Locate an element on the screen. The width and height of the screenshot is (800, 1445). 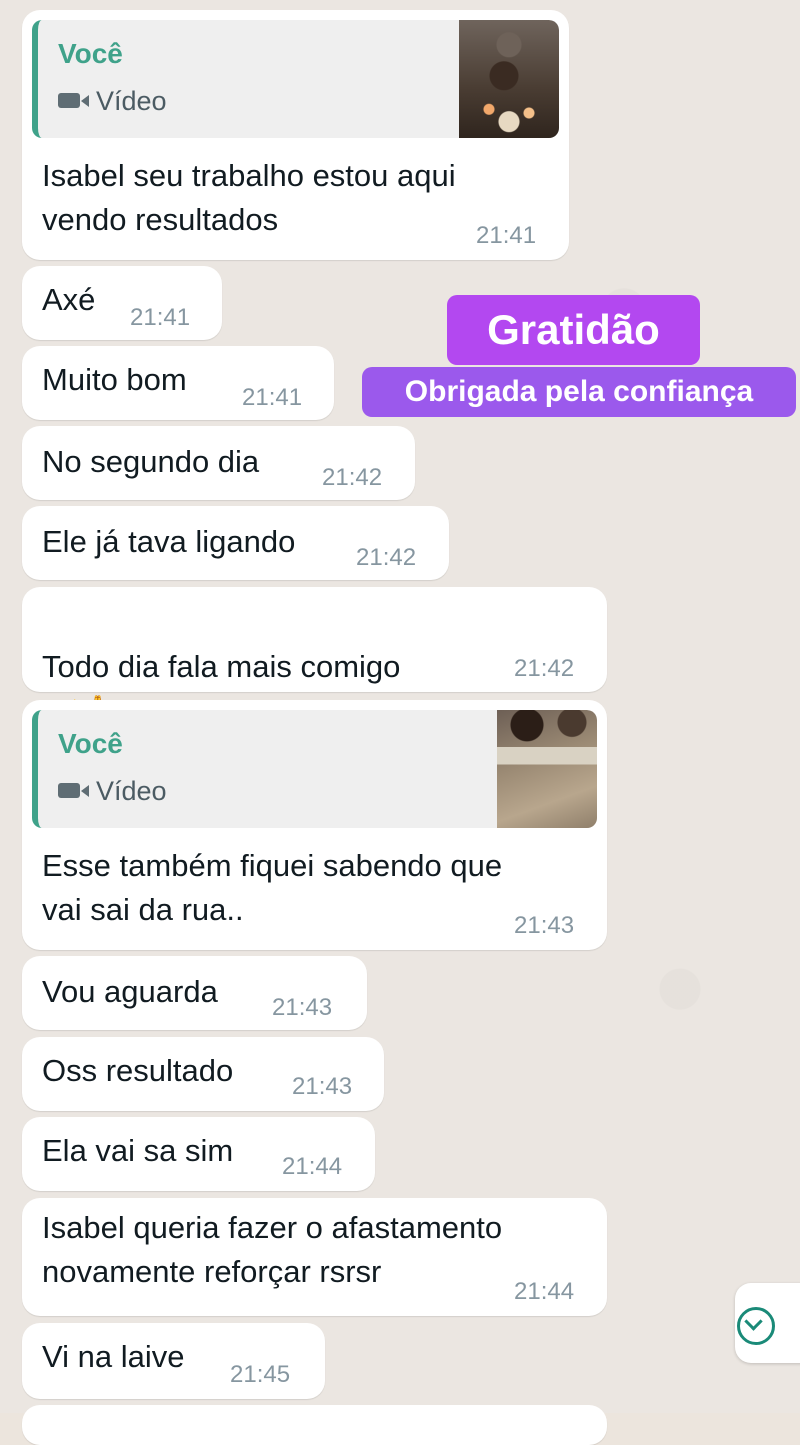
overlay-subtitle: Obrigada pela confiança is located at coordinates (579, 392).